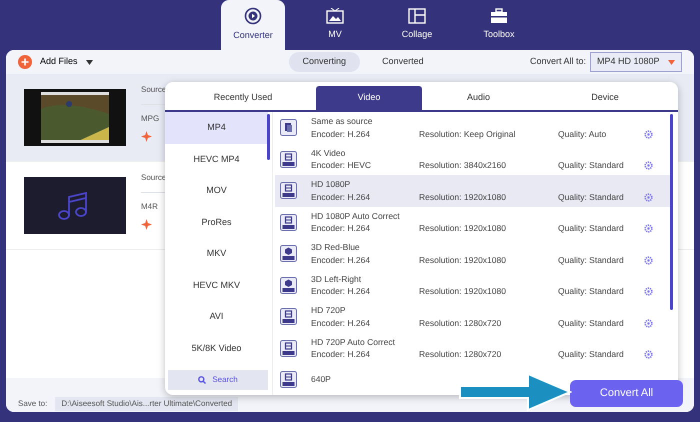 Image resolution: width=700 pixels, height=422 pixels. What do you see at coordinates (467, 134) in the screenshot?
I see `resolution-text: Resolution: Keep Original` at bounding box center [467, 134].